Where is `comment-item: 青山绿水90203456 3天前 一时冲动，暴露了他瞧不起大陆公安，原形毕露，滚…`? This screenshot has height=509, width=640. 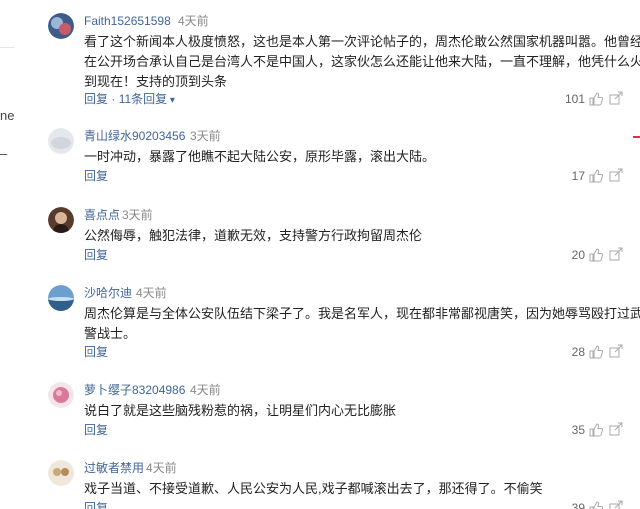 comment-item: 青山绿水90203456 3天前 一时冲动，暴露了他瞧不起大陆公安，原形毕露，滚… is located at coordinates (335, 158).